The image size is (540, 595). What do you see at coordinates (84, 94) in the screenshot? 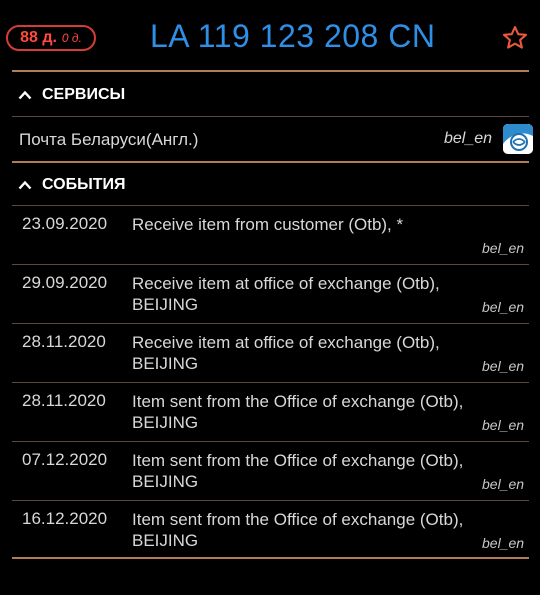
I see `services-section-title: СЕРВИСЫ` at bounding box center [84, 94].